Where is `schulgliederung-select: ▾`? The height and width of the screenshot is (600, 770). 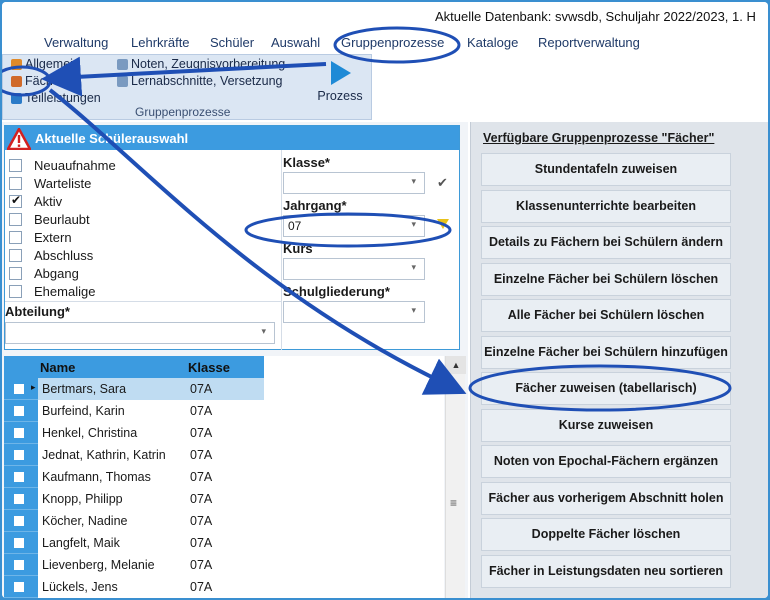
schulgliederung-select: ▾ is located at coordinates (354, 312).